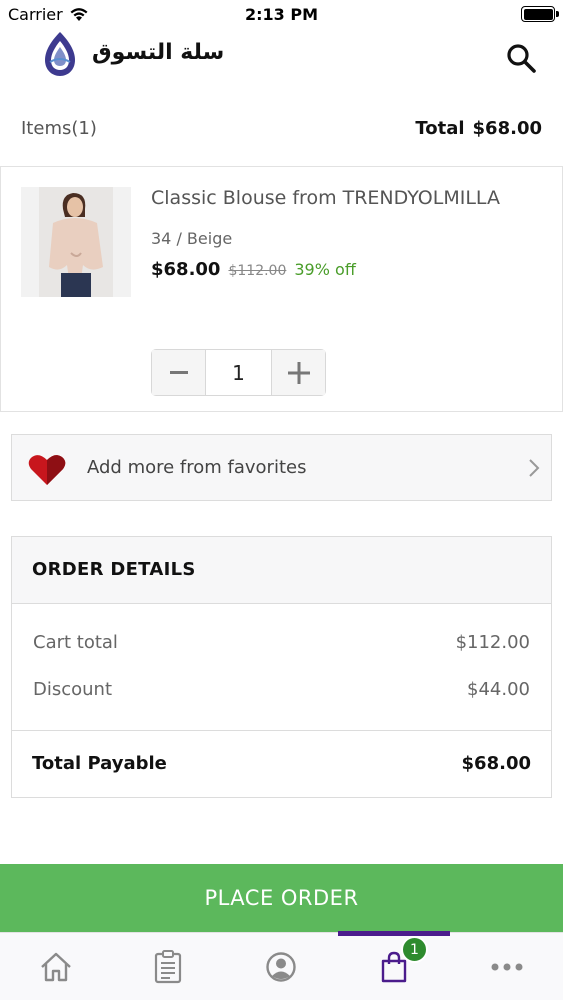 This screenshot has height=1000, width=563. What do you see at coordinates (281, 898) in the screenshot?
I see `place-order-button: PLACE ORDER` at bounding box center [281, 898].